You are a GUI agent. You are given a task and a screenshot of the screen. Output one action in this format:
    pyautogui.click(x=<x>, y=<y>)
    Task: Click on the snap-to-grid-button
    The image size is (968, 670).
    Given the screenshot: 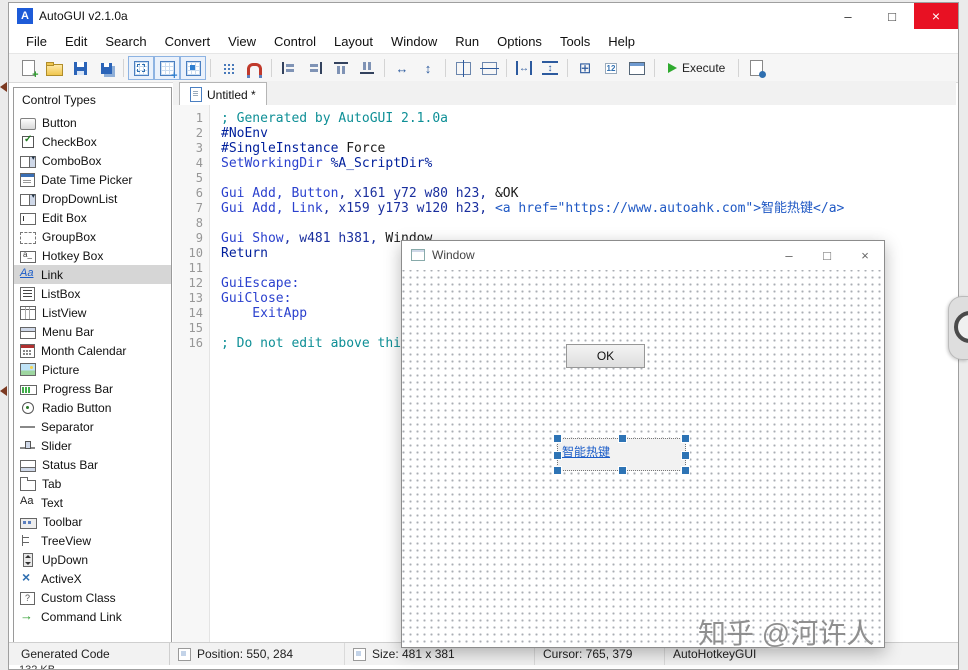 What is the action you would take?
    pyautogui.click(x=254, y=68)
    